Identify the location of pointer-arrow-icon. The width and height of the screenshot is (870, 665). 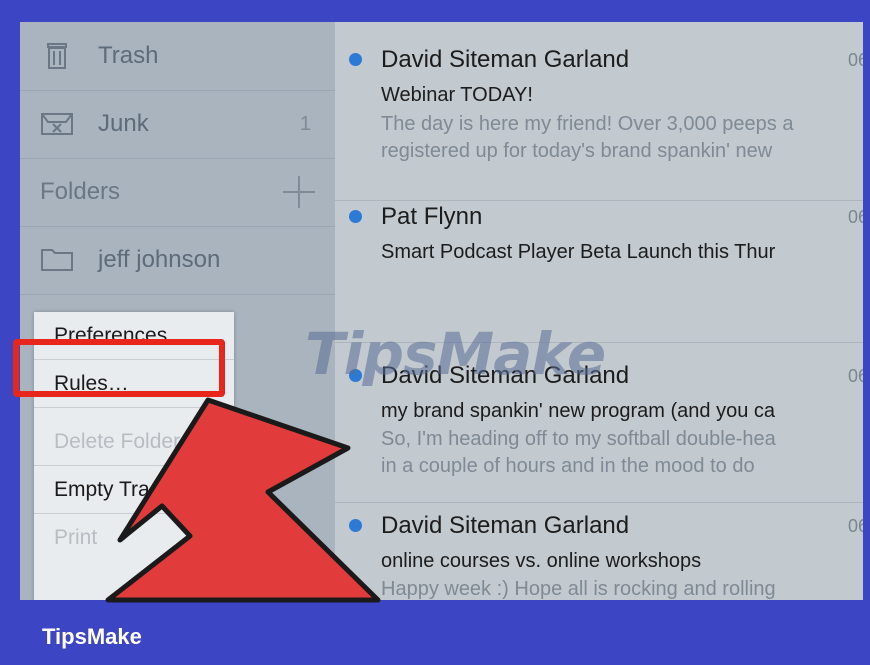
(243, 500).